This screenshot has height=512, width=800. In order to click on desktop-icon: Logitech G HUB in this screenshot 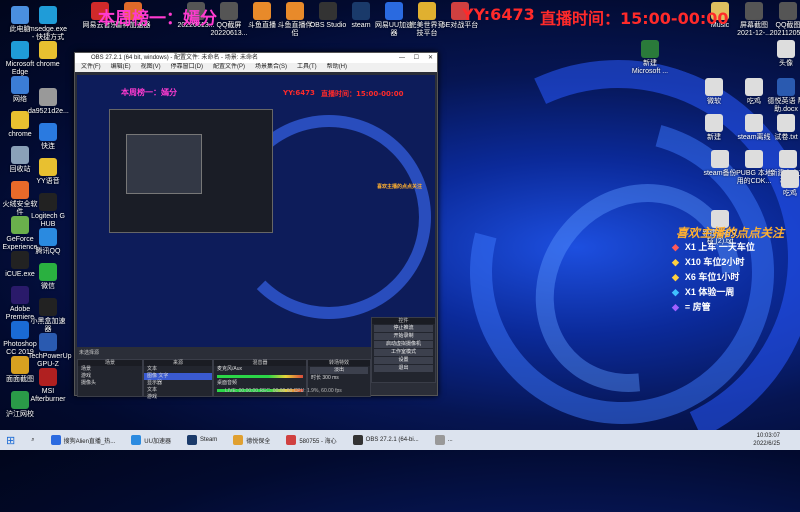, I will do `click(48, 211)`.